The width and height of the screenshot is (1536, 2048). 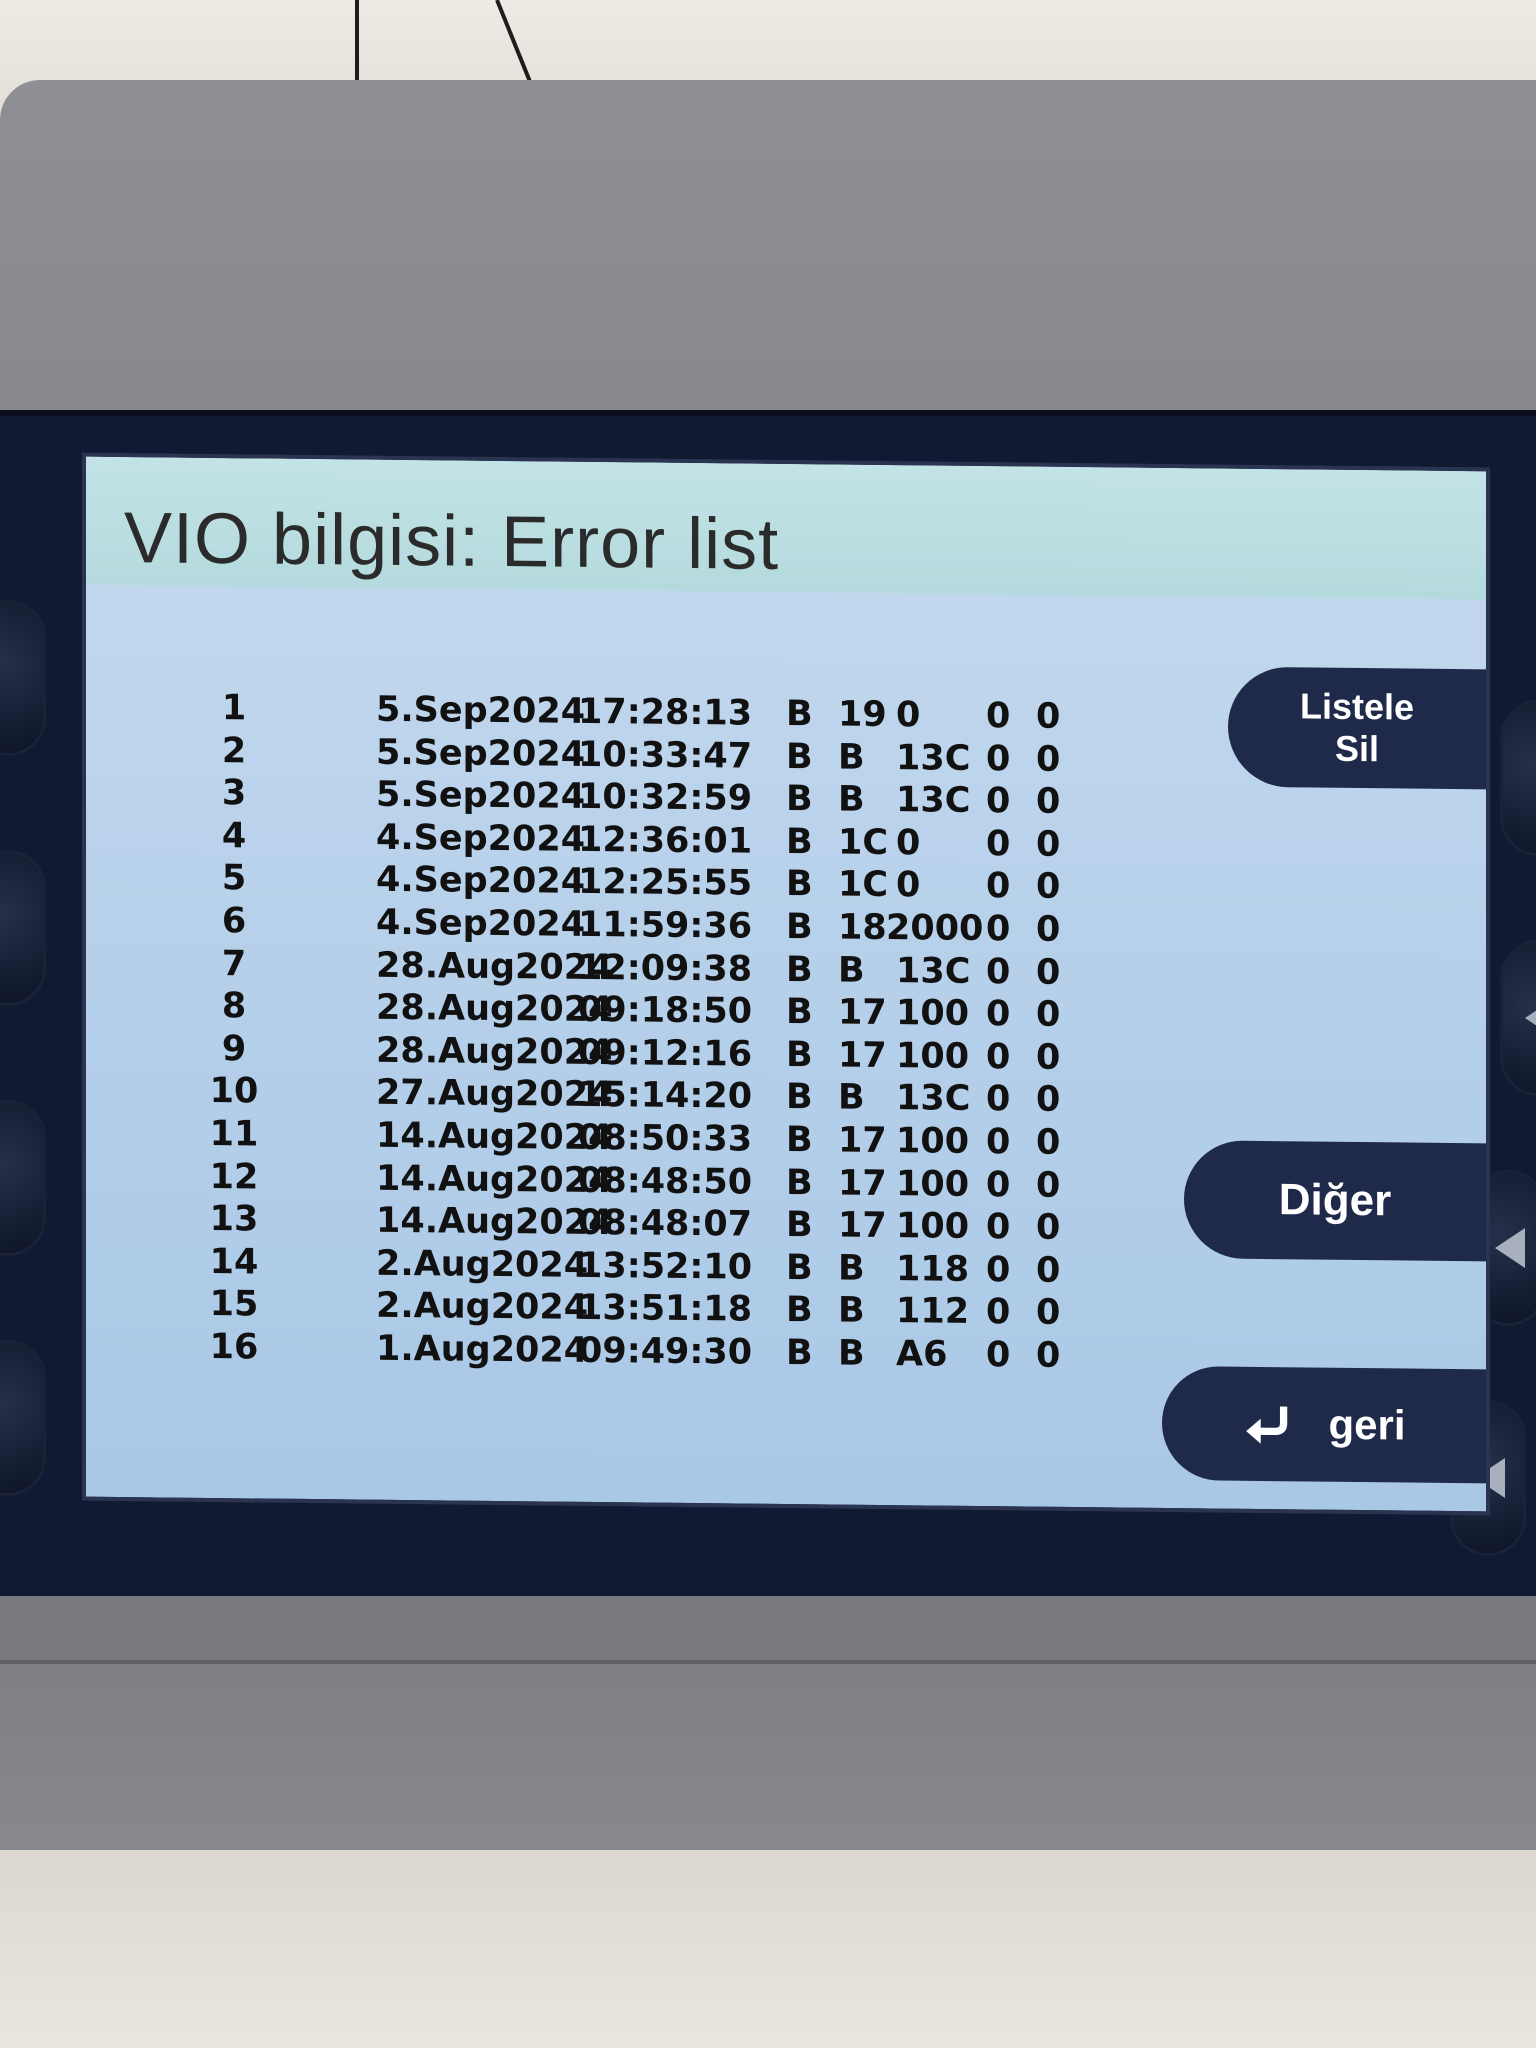 What do you see at coordinates (234, 793) in the screenshot?
I see `row-number: 3` at bounding box center [234, 793].